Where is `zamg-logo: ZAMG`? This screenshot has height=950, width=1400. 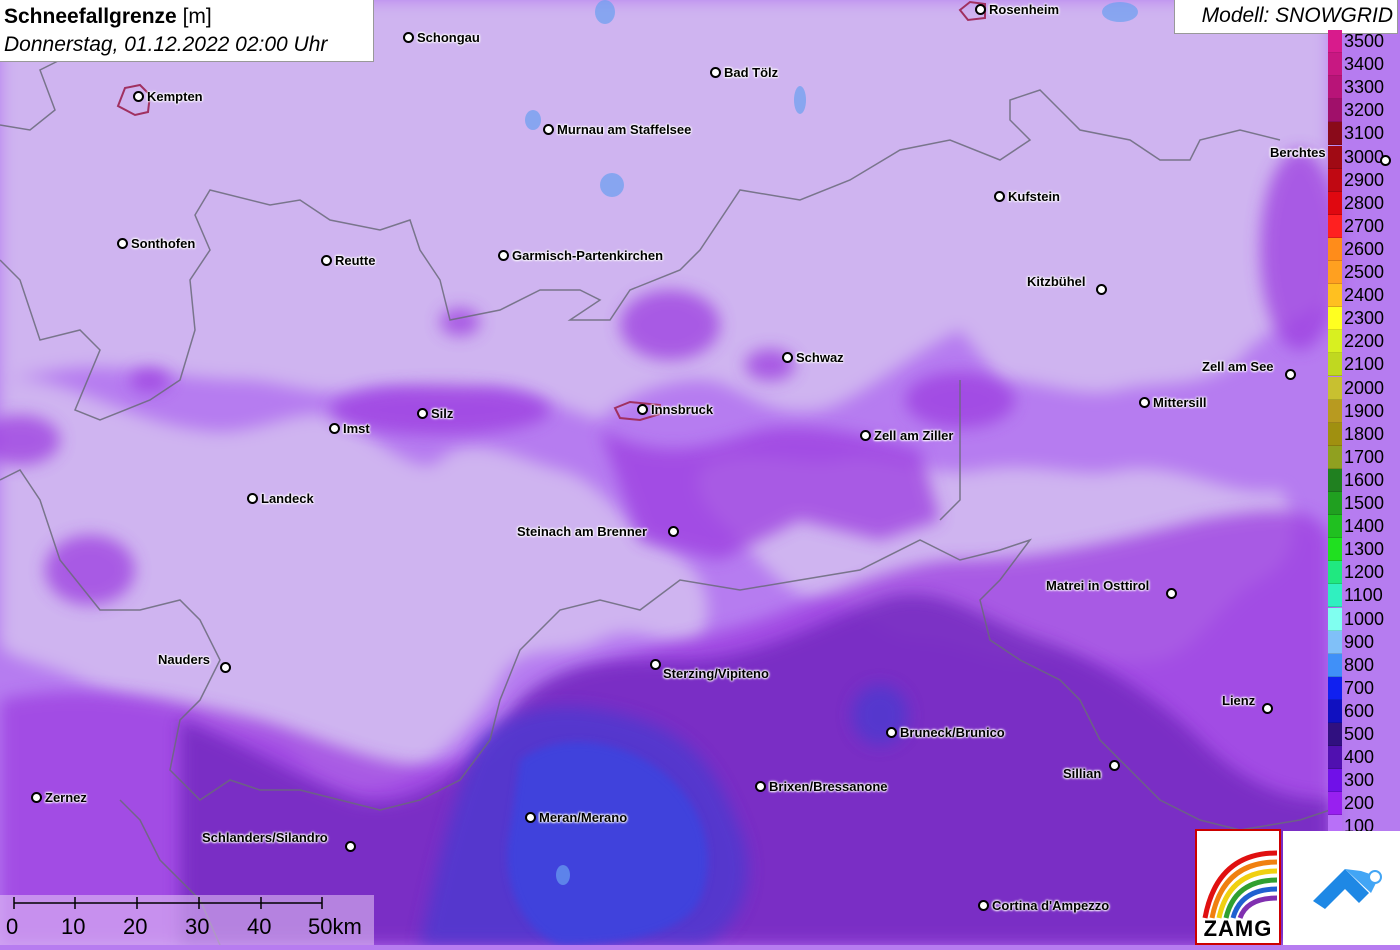 zamg-logo: ZAMG is located at coordinates (1238, 887).